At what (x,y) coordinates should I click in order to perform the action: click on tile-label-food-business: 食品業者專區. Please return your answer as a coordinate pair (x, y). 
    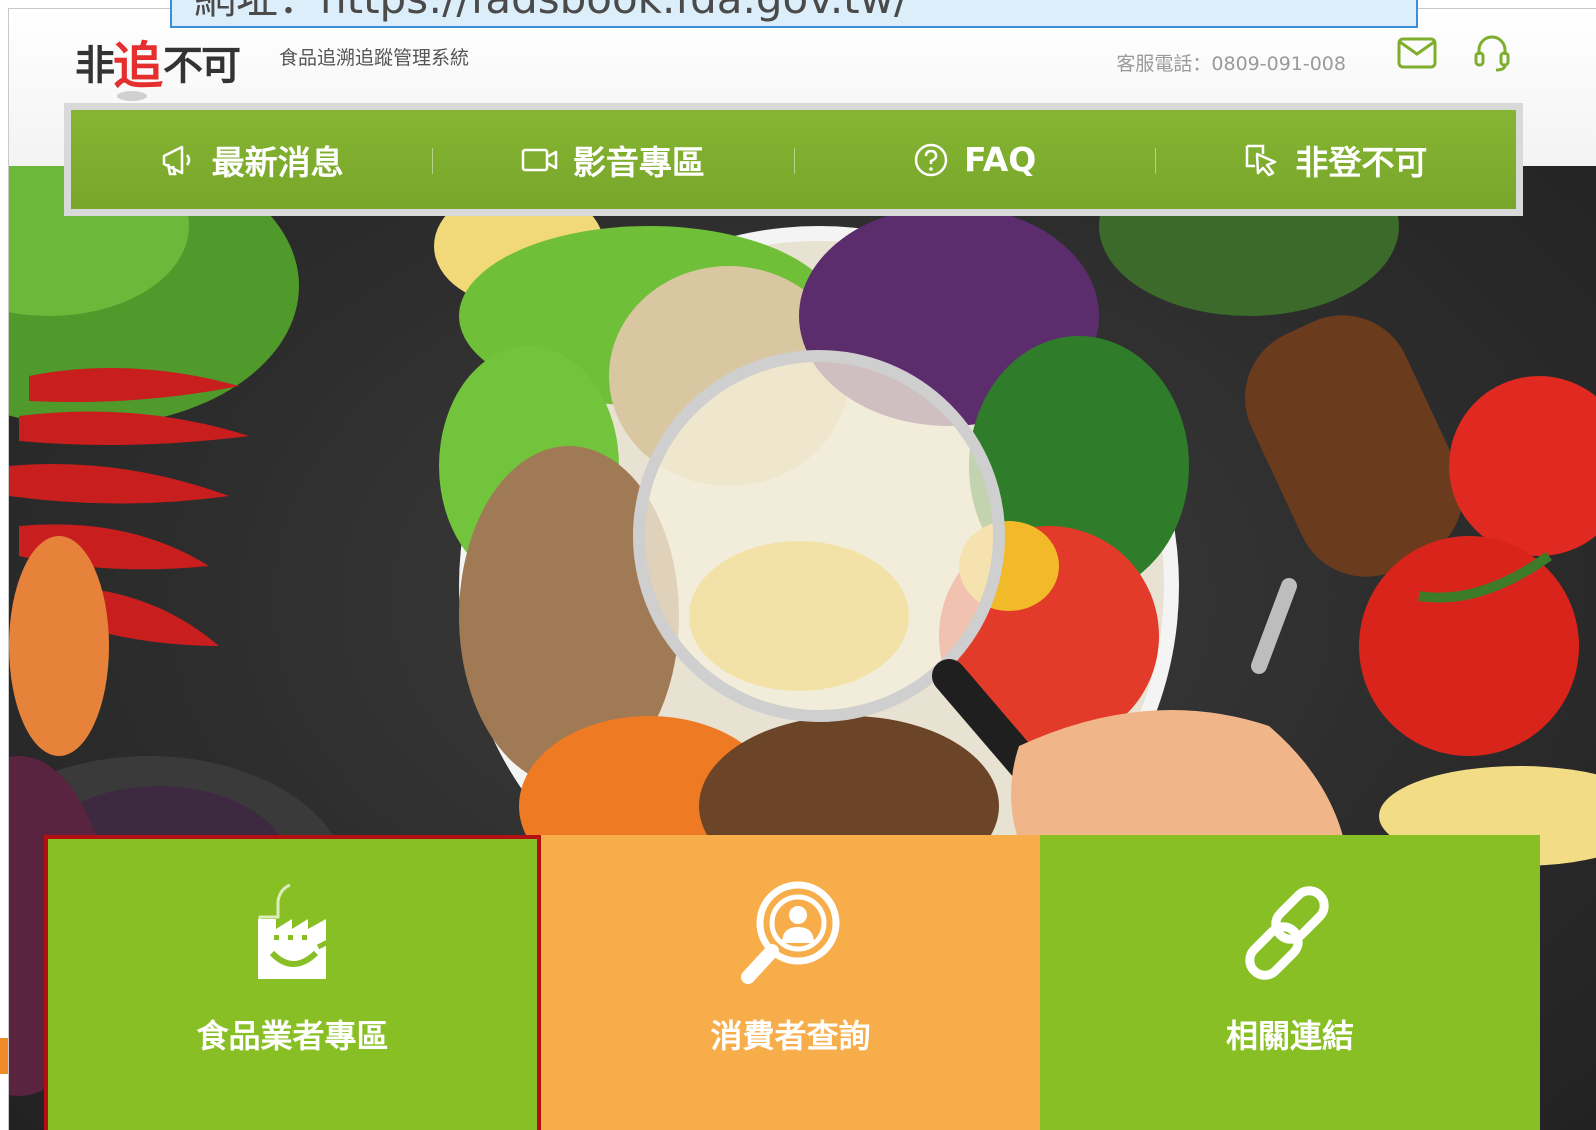
    Looking at the image, I should click on (292, 1036).